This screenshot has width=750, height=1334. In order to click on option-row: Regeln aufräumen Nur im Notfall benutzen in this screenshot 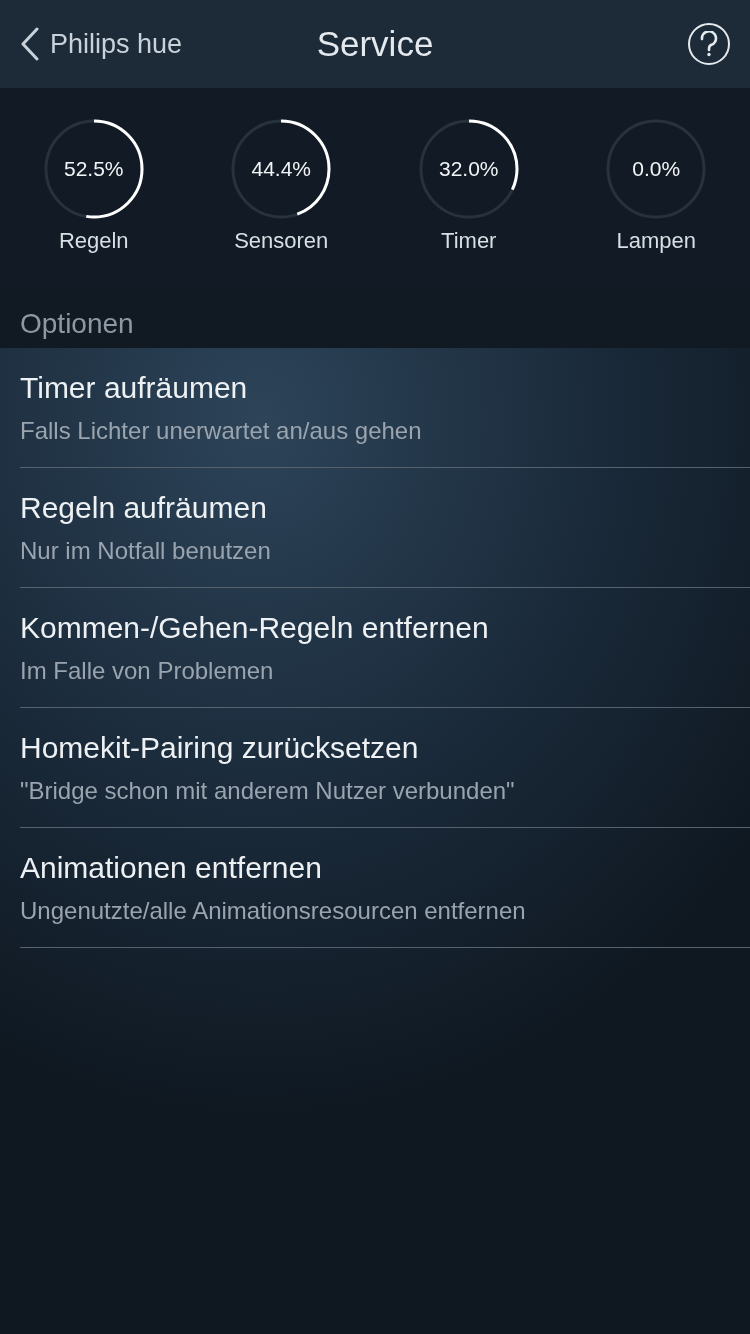, I will do `click(385, 528)`.